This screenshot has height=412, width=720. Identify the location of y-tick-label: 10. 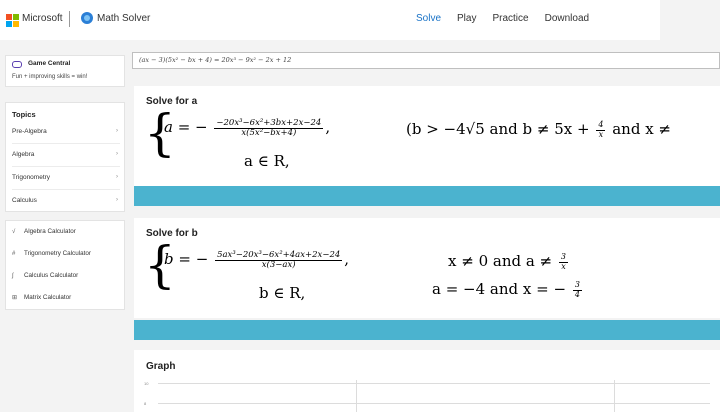
(146, 383).